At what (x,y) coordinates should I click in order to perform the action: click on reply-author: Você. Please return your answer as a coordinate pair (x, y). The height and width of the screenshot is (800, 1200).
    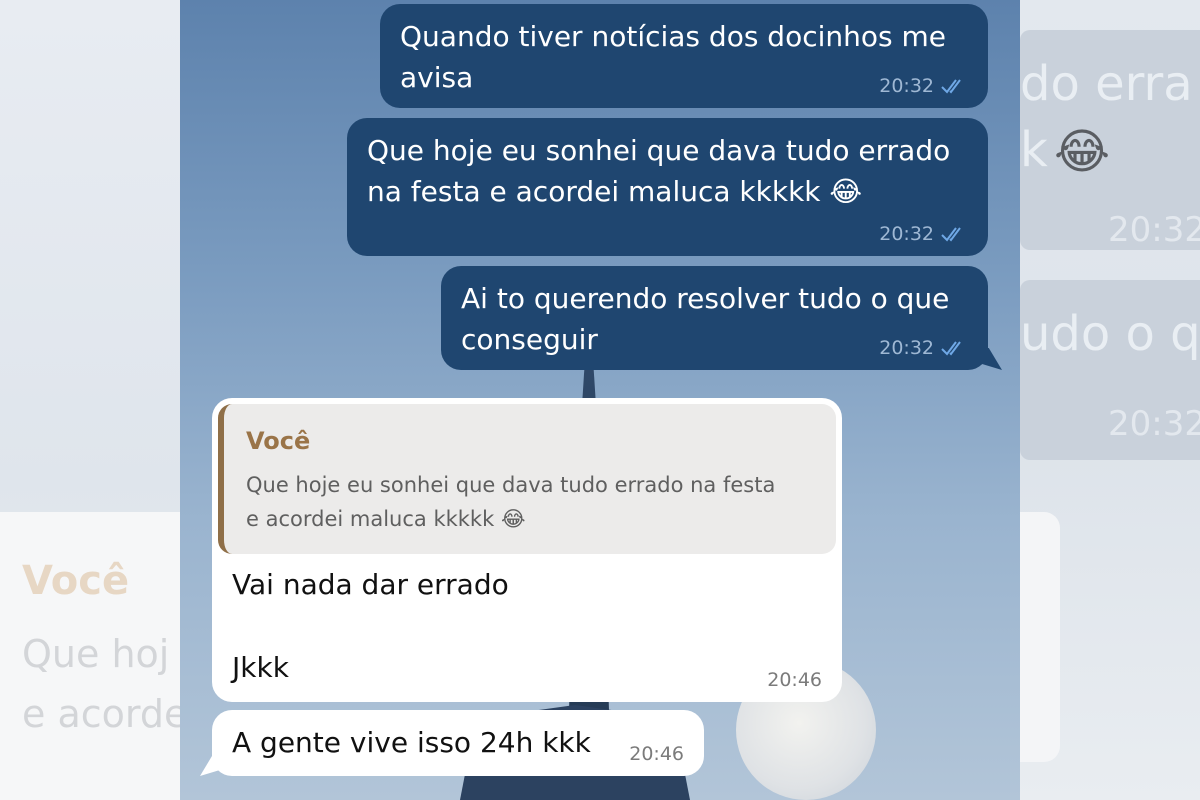
    Looking at the image, I should click on (278, 441).